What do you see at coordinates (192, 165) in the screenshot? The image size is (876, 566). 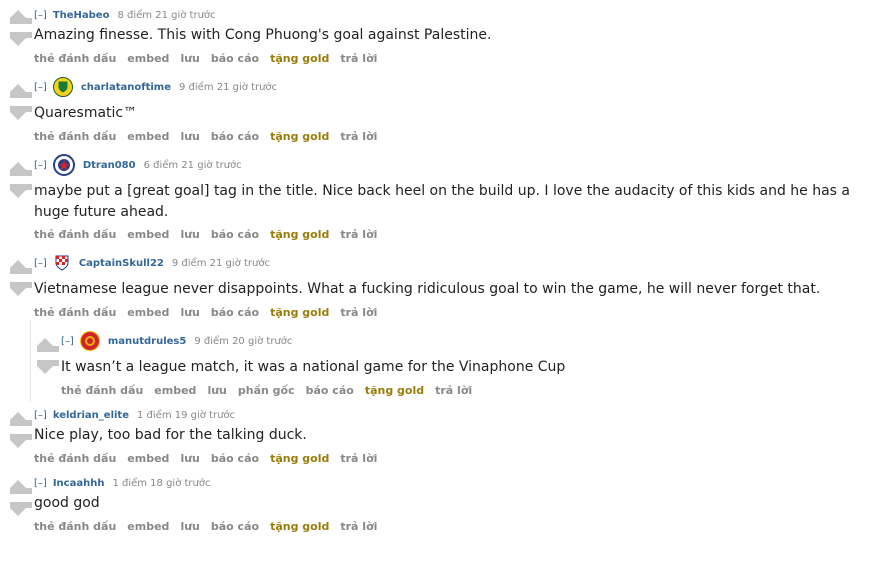 I see `comment-score-time: 6 điểm 21 giờ trước` at bounding box center [192, 165].